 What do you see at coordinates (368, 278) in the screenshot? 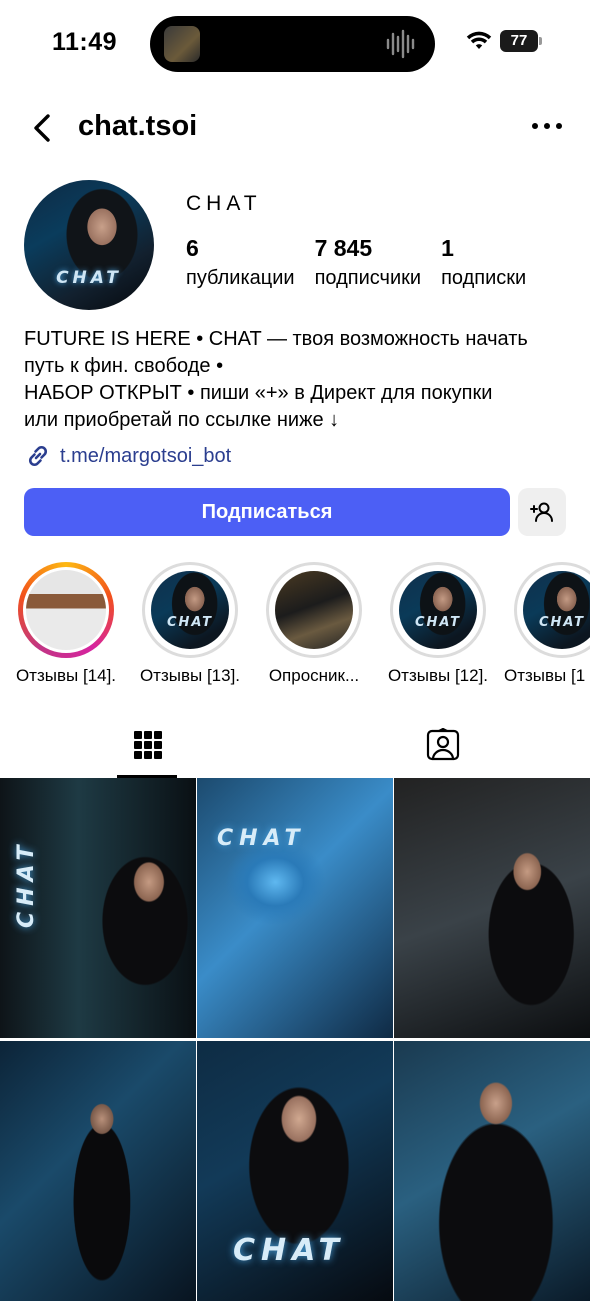
I see `stat-label: подписчики` at bounding box center [368, 278].